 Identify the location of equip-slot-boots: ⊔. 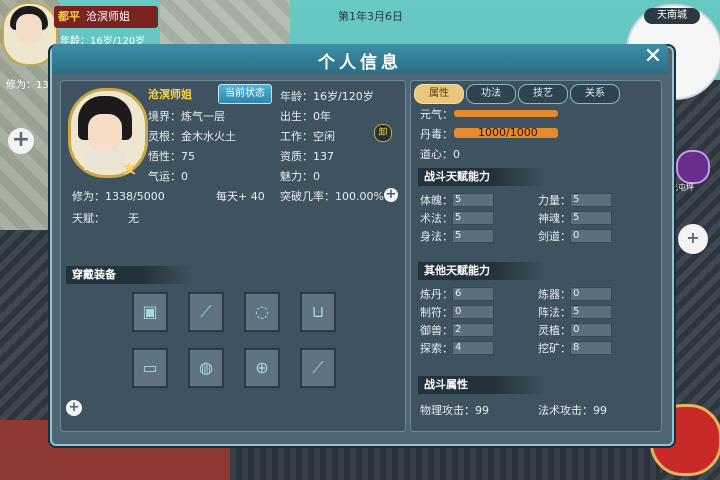
(318, 312).